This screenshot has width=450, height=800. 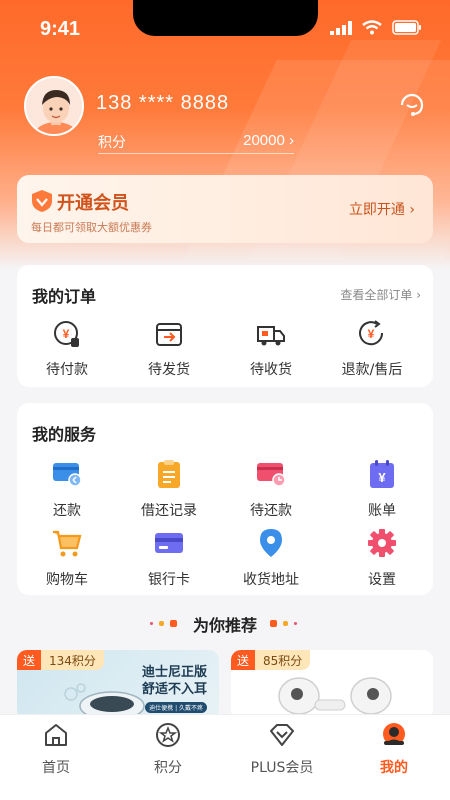 I want to click on order-pending-ship: 待发货, so click(x=169, y=349).